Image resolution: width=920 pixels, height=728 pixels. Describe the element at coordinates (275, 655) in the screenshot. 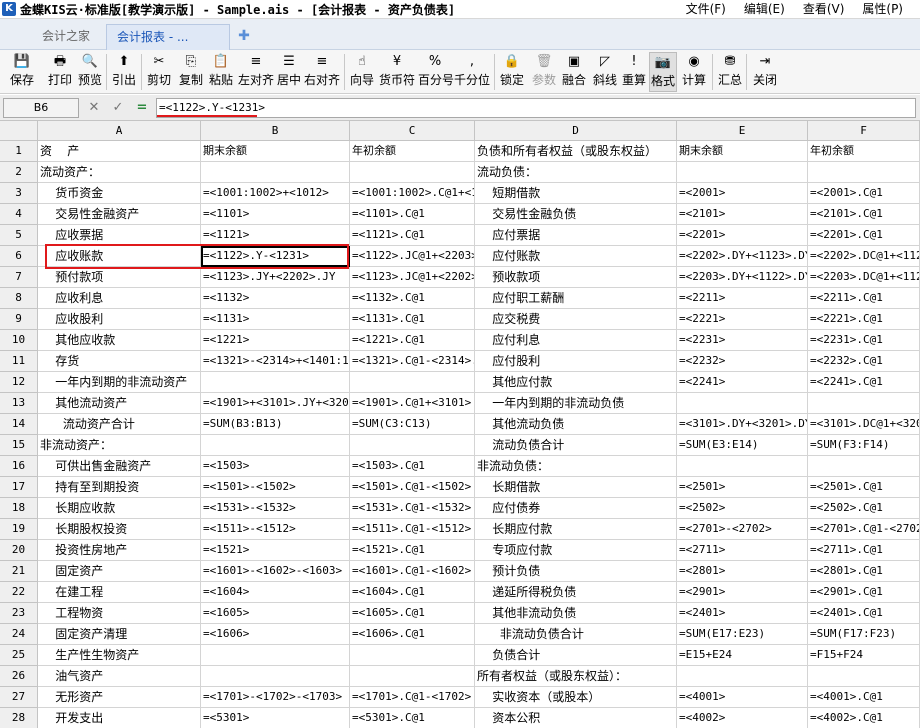

I see `cell-b25` at that location.